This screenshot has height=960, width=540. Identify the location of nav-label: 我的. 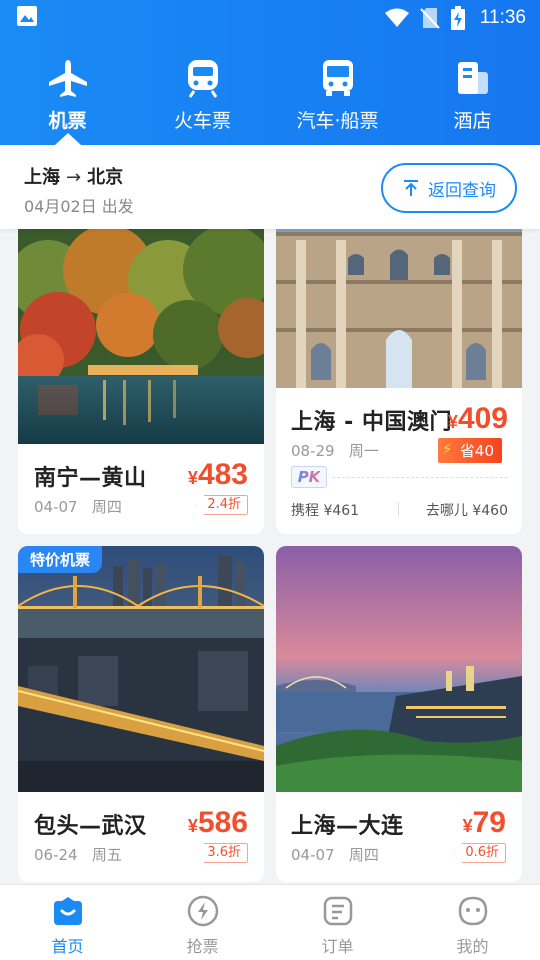
(472, 946).